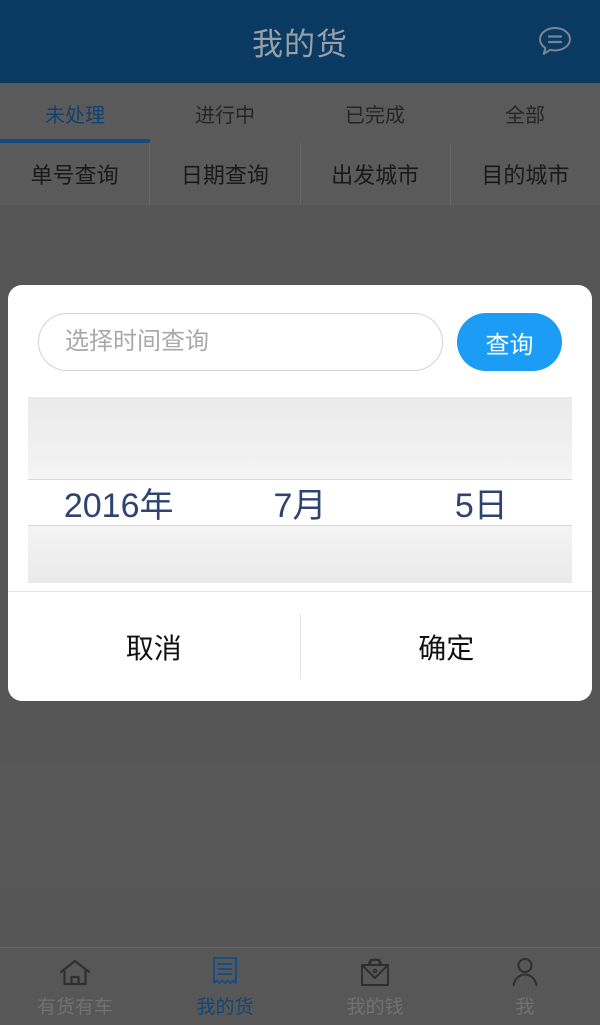 The height and width of the screenshot is (1025, 600). What do you see at coordinates (481, 579) in the screenshot?
I see `picker-item: 7日` at bounding box center [481, 579].